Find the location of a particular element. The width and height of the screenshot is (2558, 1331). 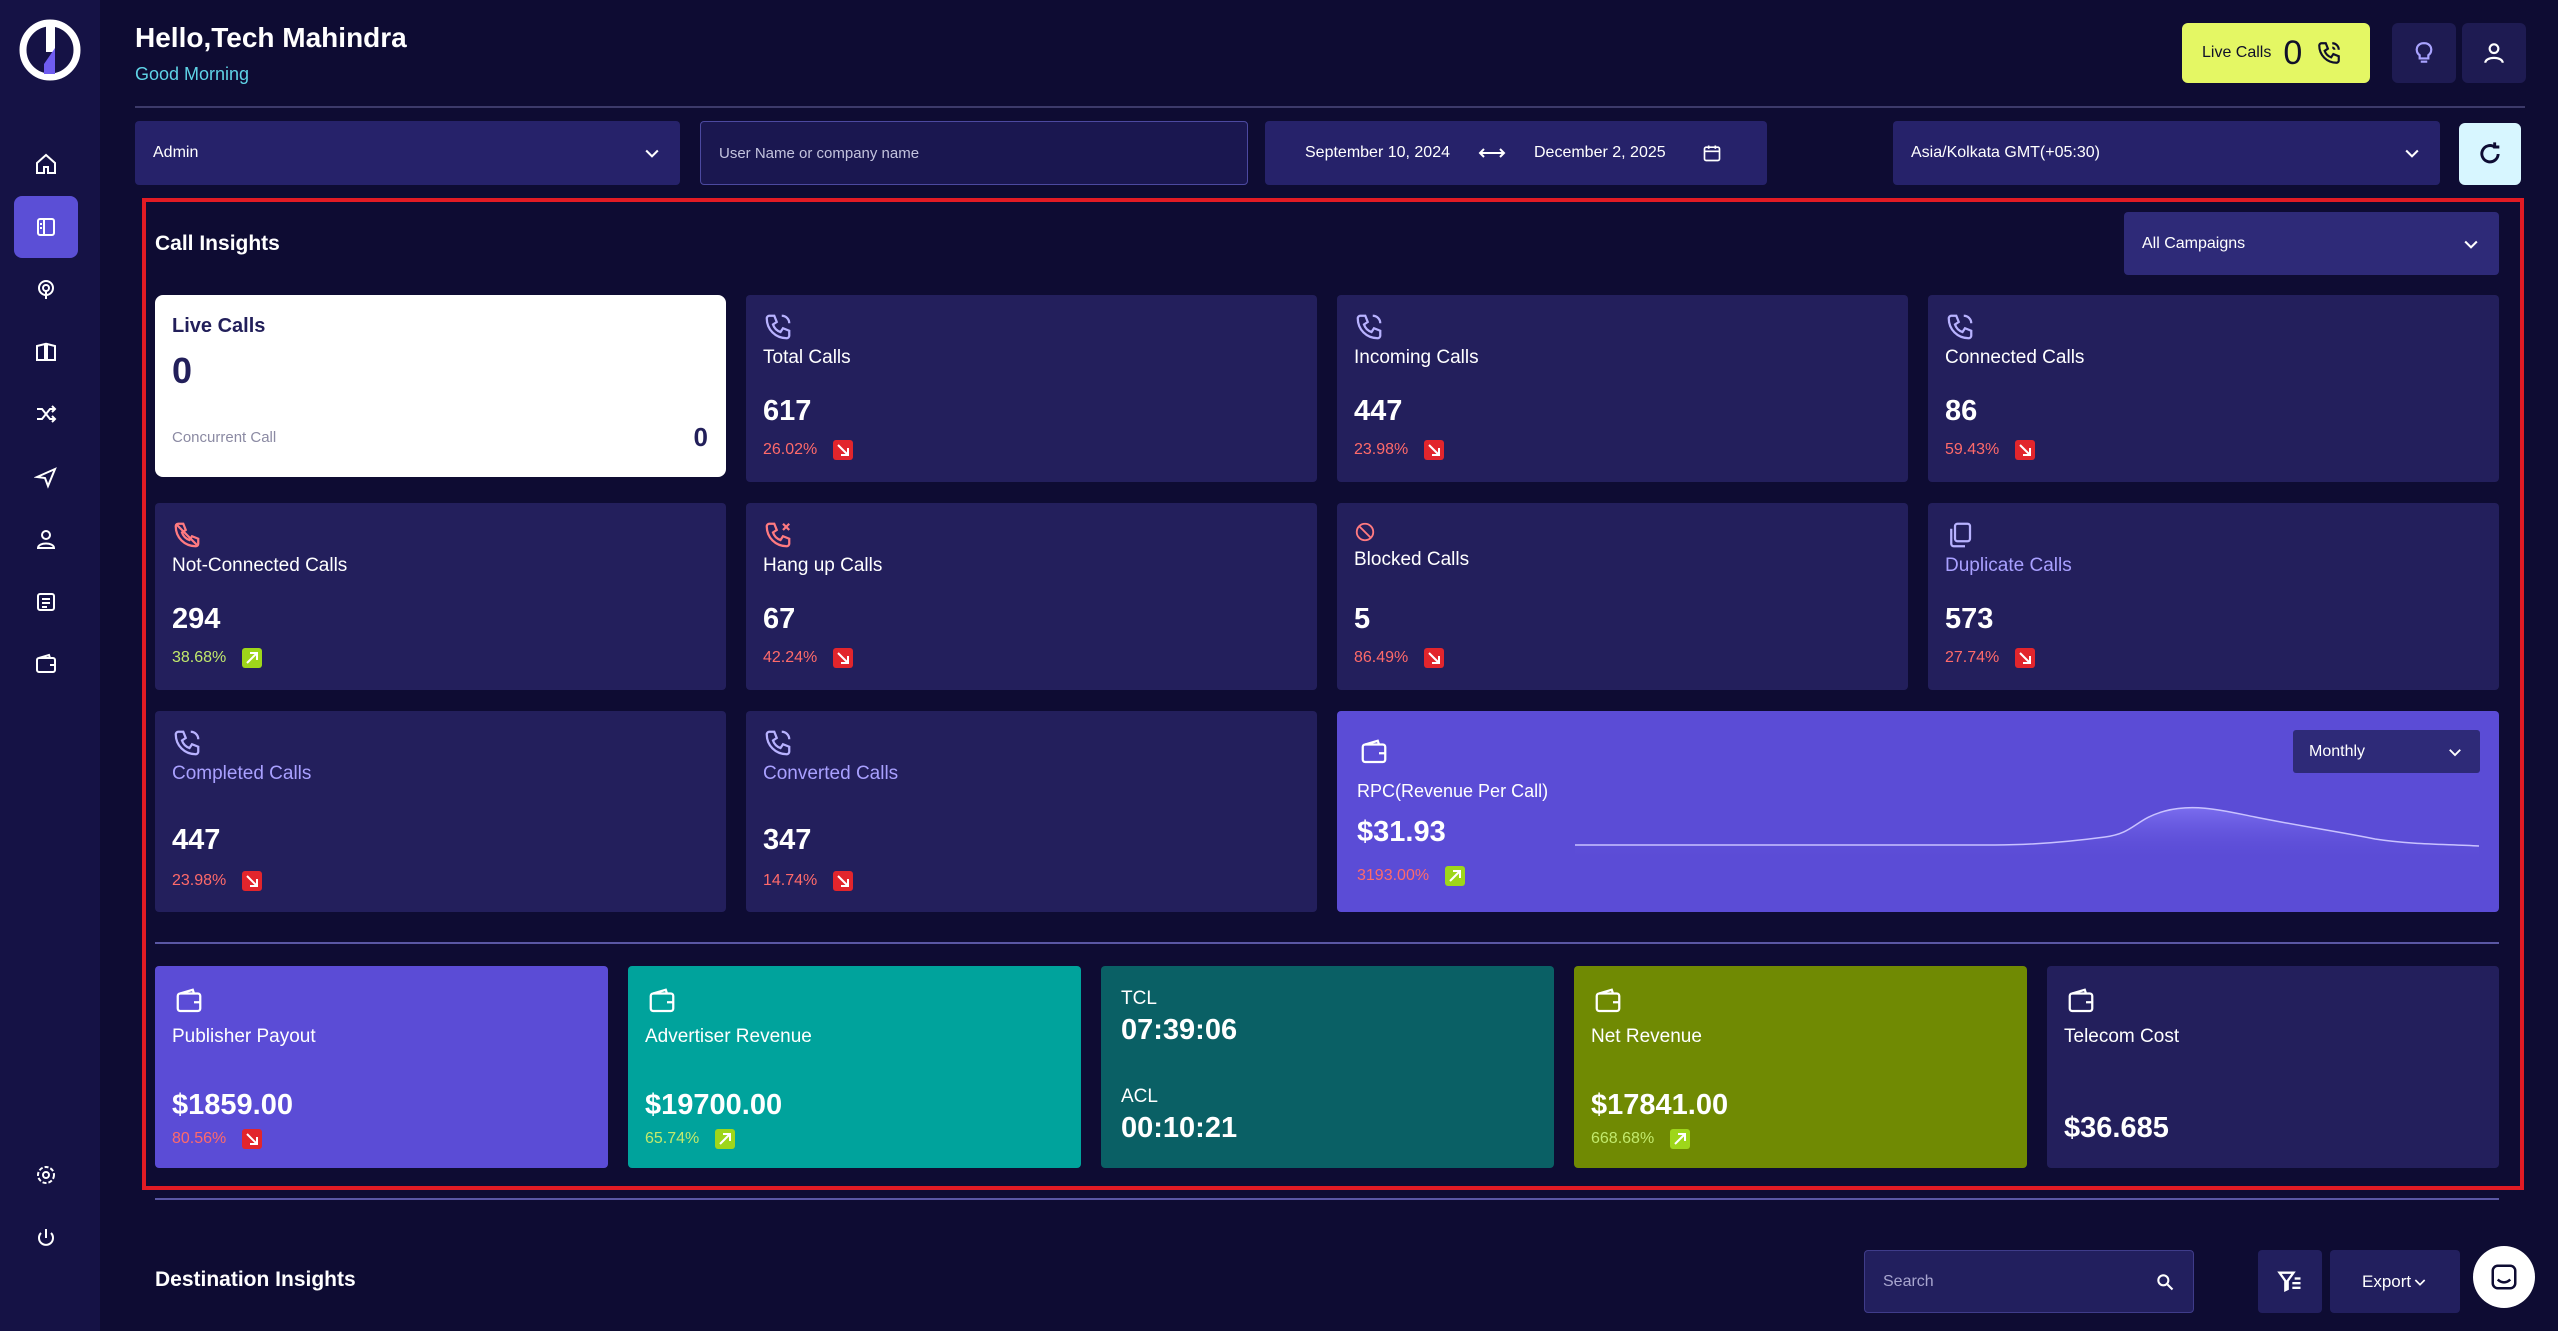

phone-off-icon is located at coordinates (187, 535).